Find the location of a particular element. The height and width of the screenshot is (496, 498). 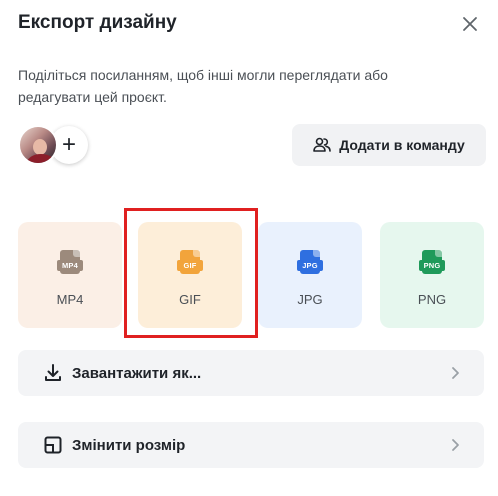

resize-icon is located at coordinates (53, 445).